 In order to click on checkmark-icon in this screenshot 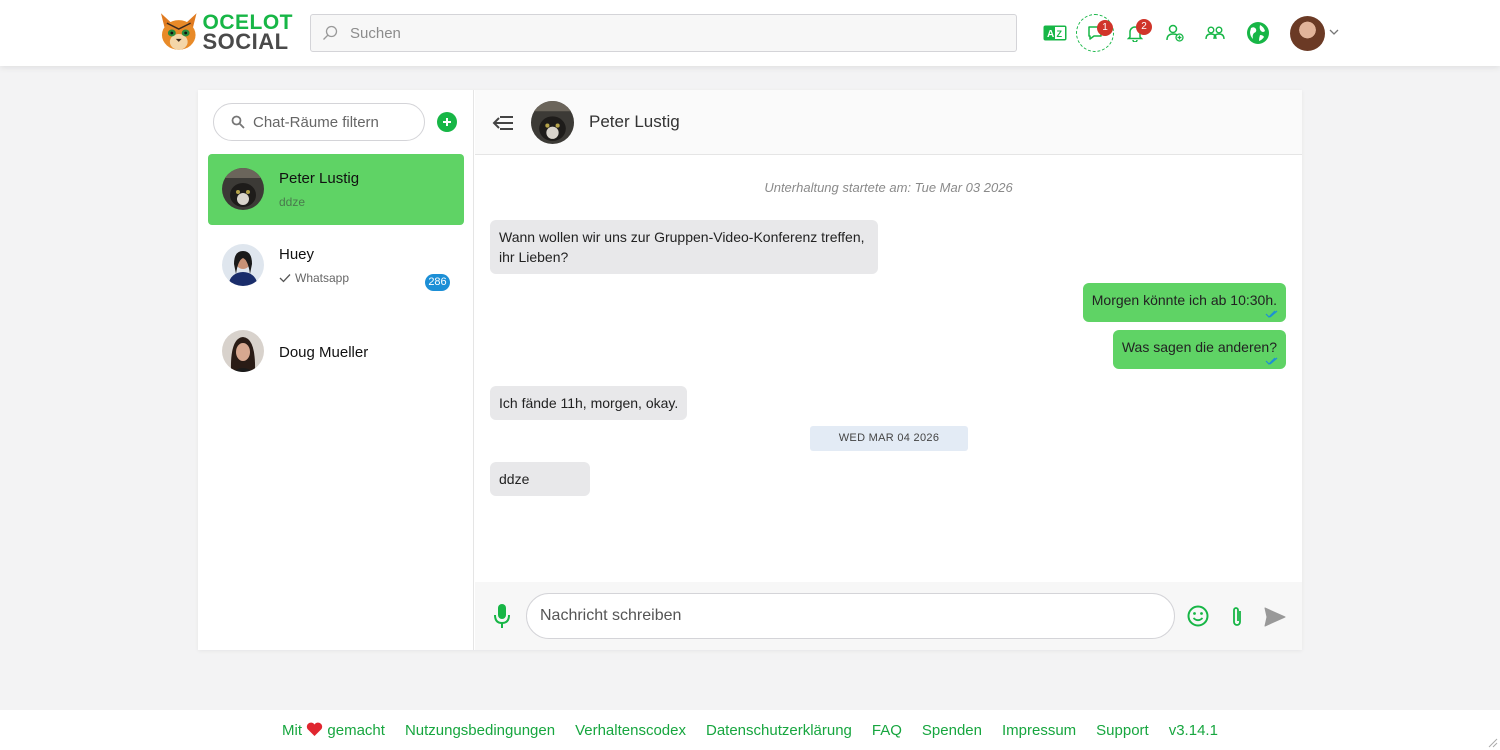, I will do `click(285, 278)`.